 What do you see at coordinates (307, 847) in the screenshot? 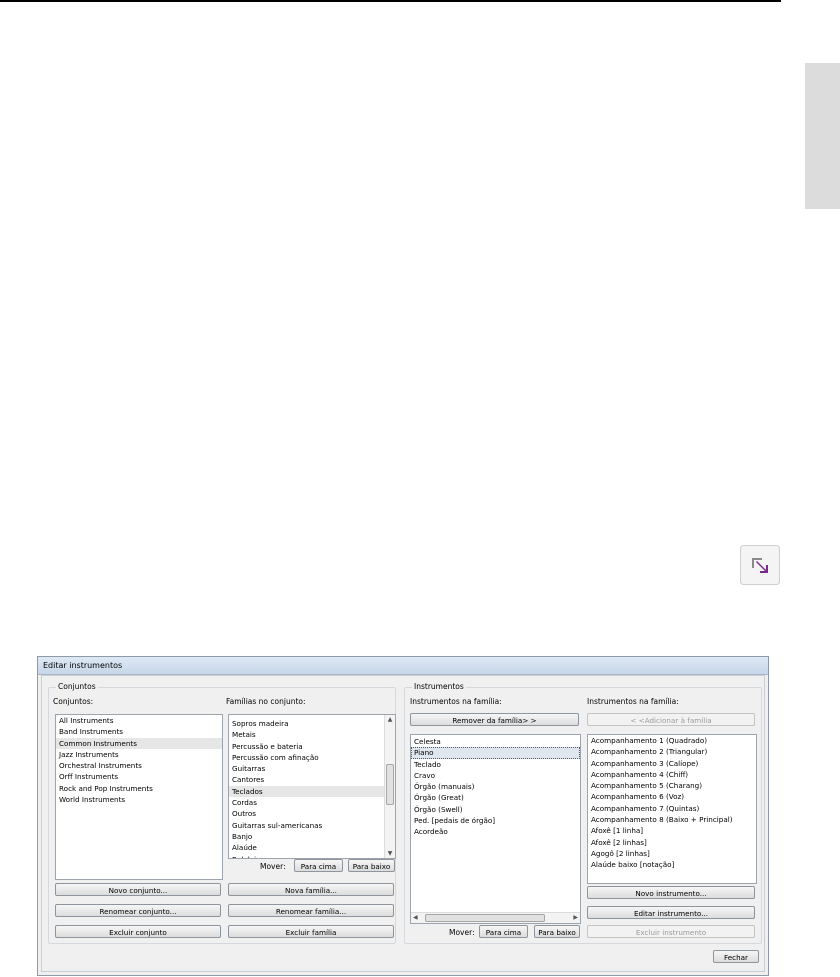
I see `list-item: Alaúde` at bounding box center [307, 847].